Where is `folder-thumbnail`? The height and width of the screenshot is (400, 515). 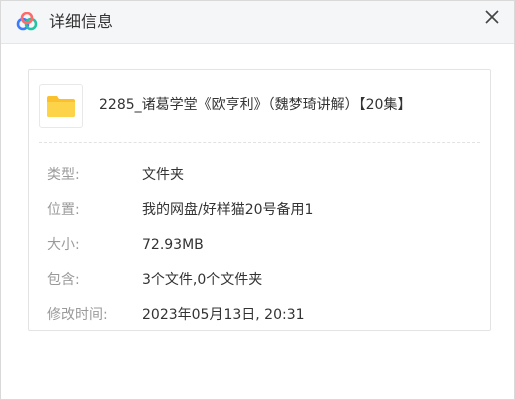
folder-thumbnail is located at coordinates (61, 106).